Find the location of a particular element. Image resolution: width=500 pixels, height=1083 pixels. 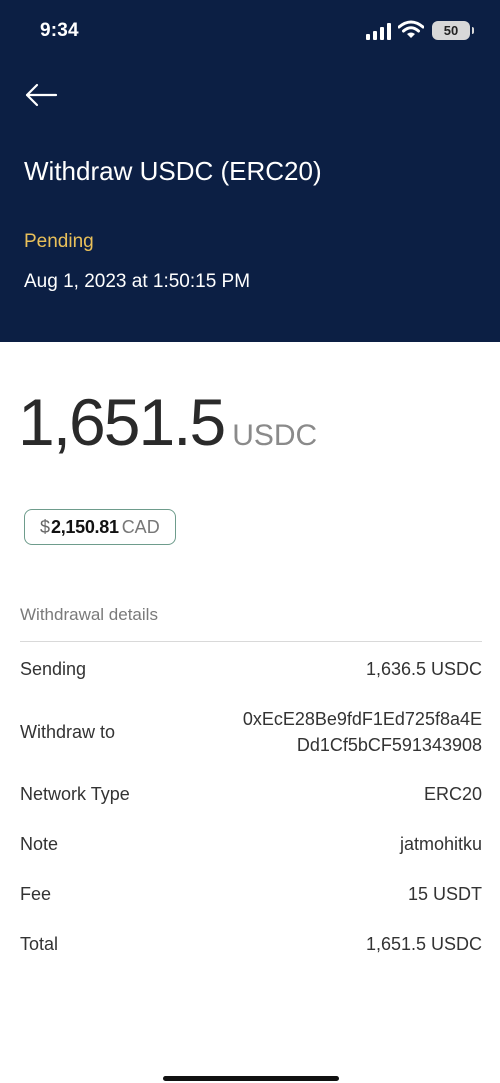

transaction-datetime: Aug 1, 2023 at 1:50:15 PM is located at coordinates (137, 281).